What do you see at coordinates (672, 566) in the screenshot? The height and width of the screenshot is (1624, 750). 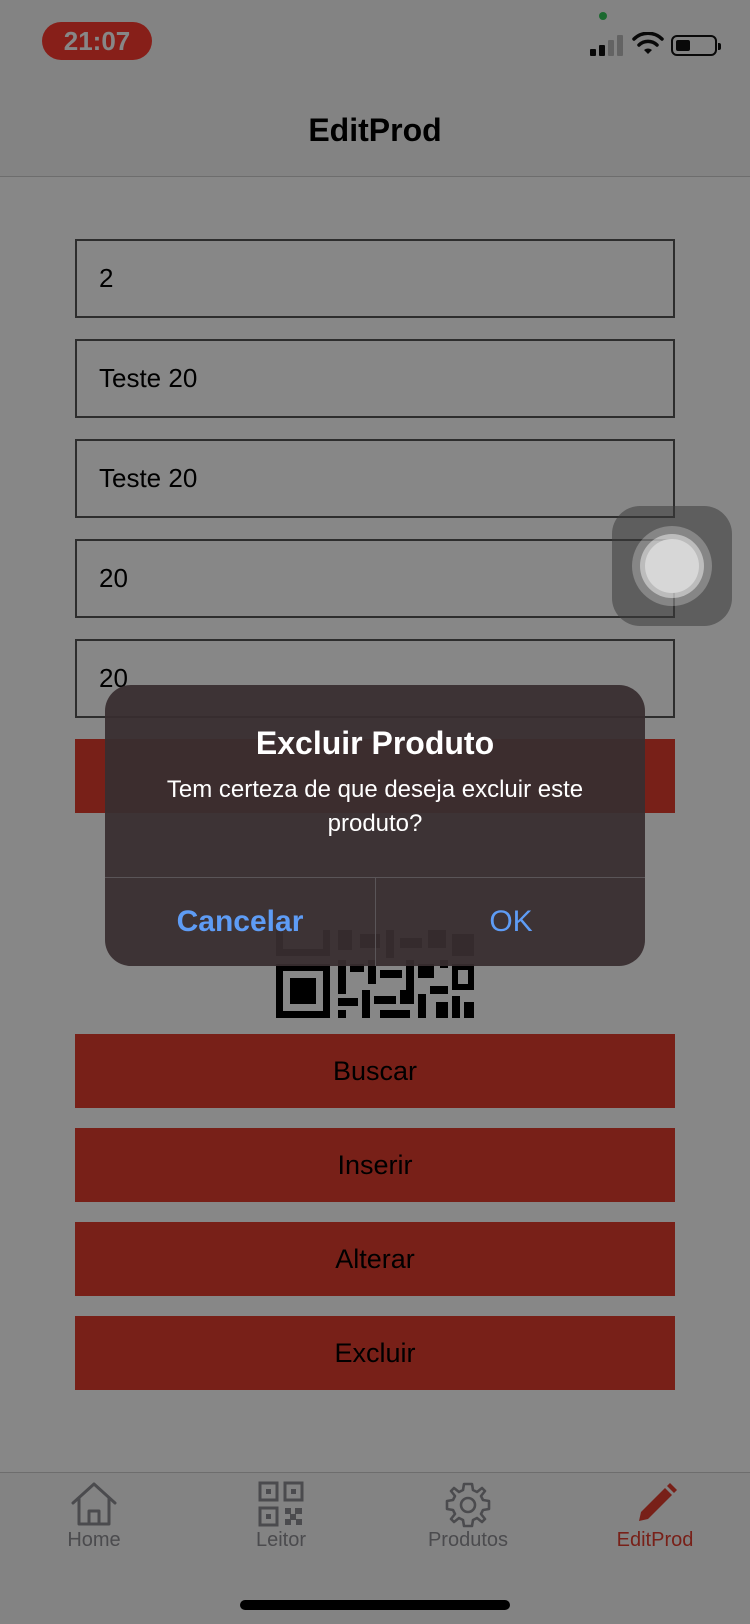 I see `assistive-touch-button` at bounding box center [672, 566].